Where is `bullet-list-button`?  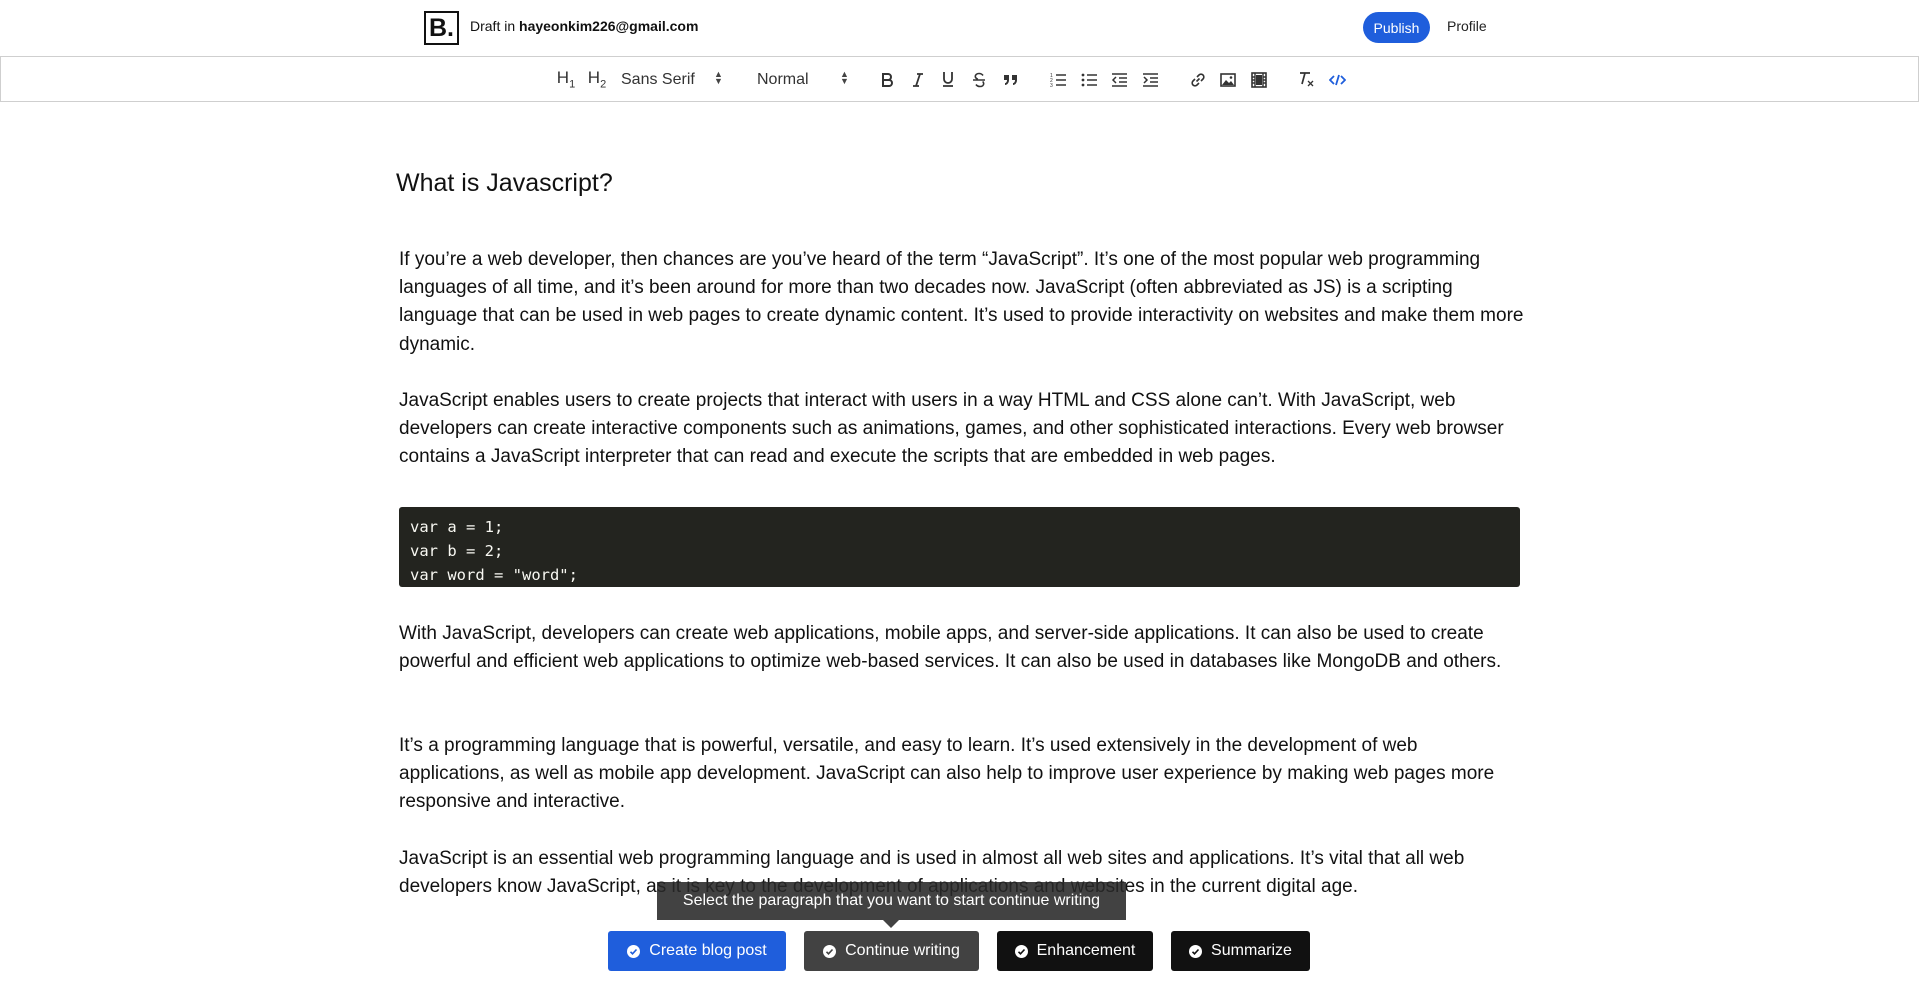
bullet-list-button is located at coordinates (1089, 79).